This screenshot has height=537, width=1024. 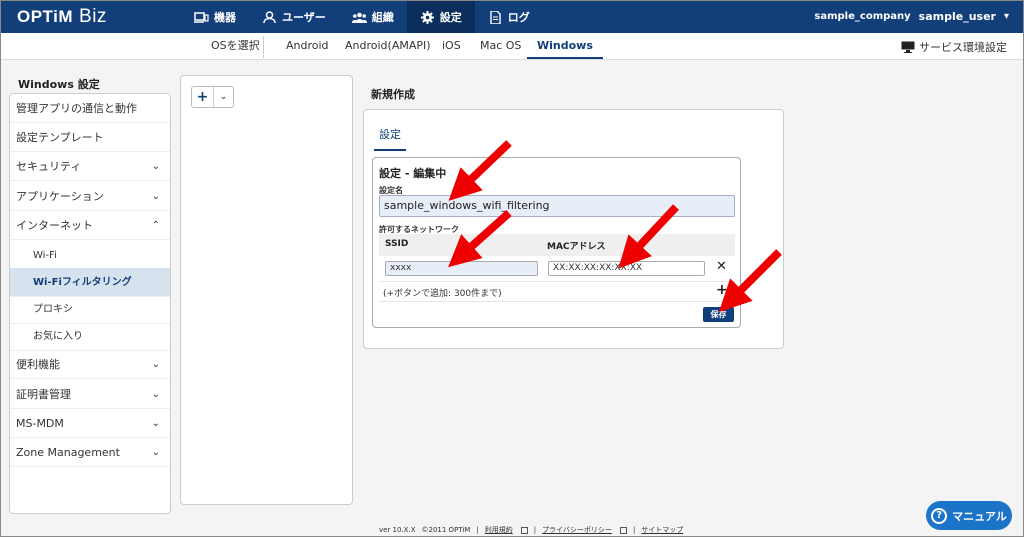 I want to click on caret-down-icon: ▾, so click(x=1006, y=16).